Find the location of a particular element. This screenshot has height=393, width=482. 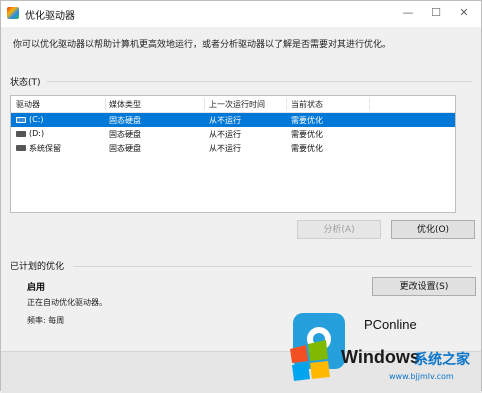

status-divider is located at coordinates (259, 81).